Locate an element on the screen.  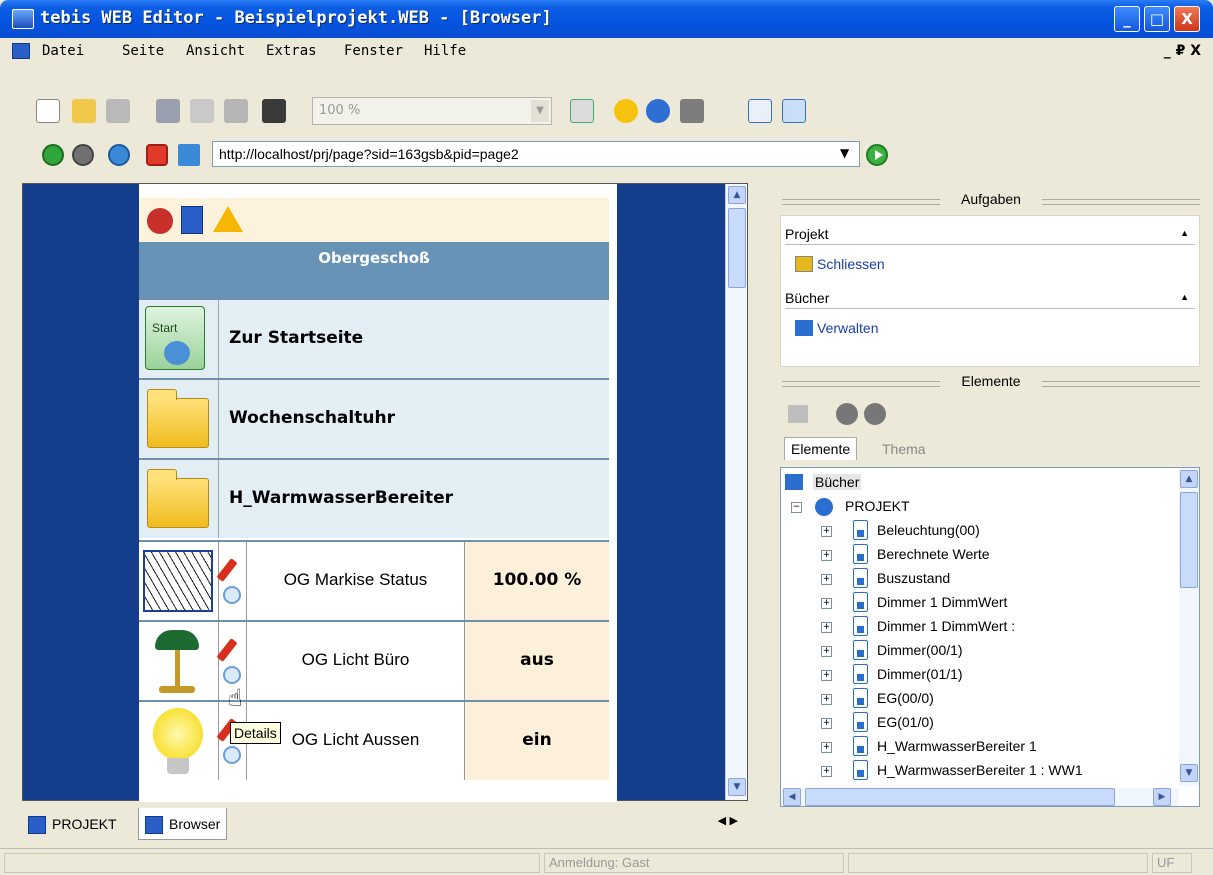
new-icon is located at coordinates (48, 111).